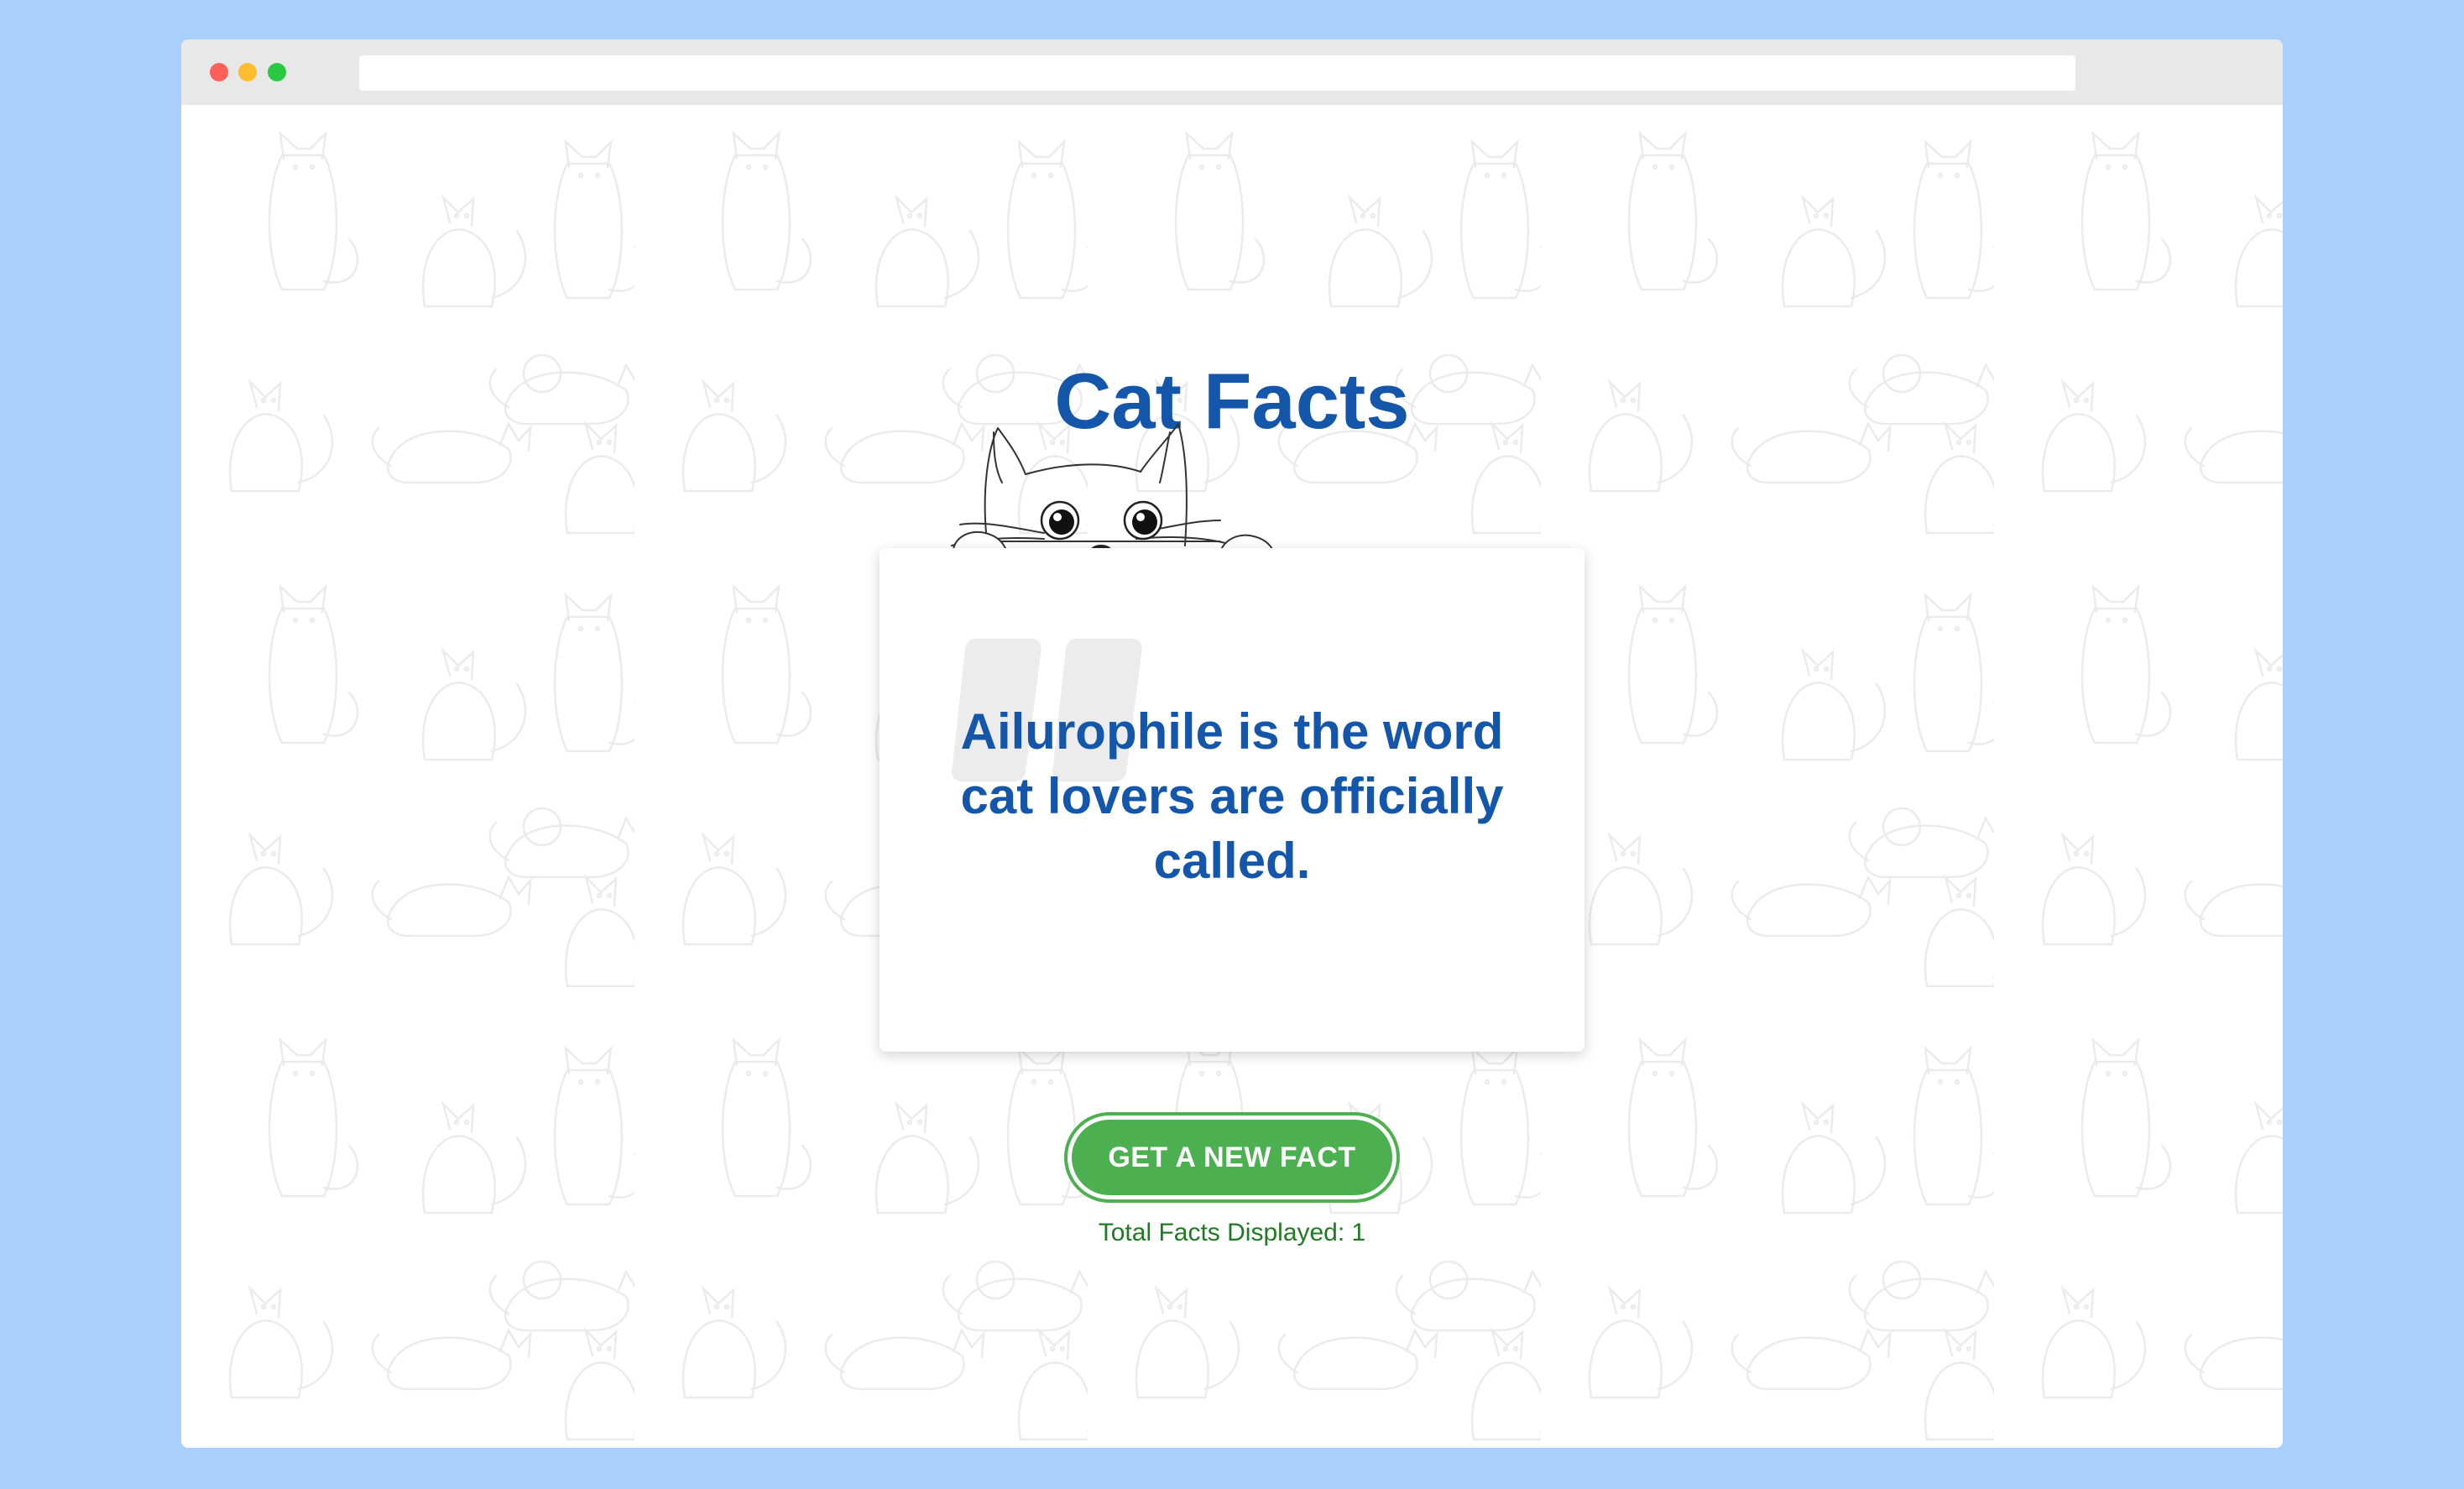 The width and height of the screenshot is (2464, 1489). I want to click on minimize-icon, so click(247, 72).